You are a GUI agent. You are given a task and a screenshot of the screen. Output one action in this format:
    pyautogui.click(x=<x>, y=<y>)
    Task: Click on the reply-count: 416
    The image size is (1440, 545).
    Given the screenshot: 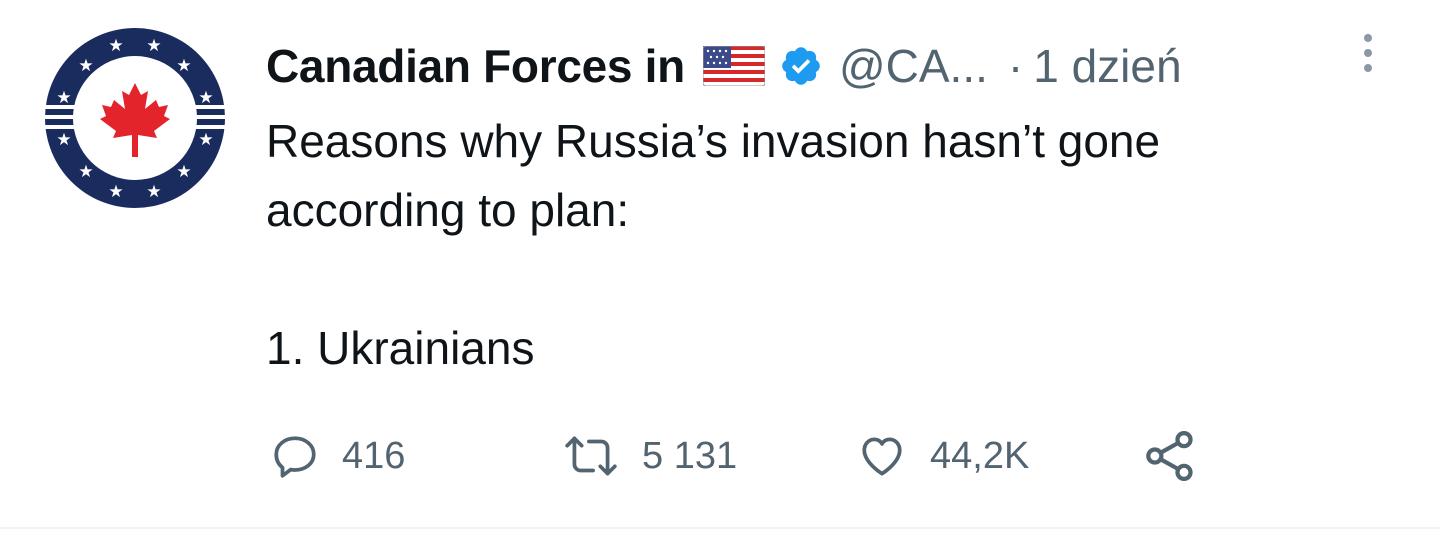 What is the action you would take?
    pyautogui.click(x=374, y=455)
    